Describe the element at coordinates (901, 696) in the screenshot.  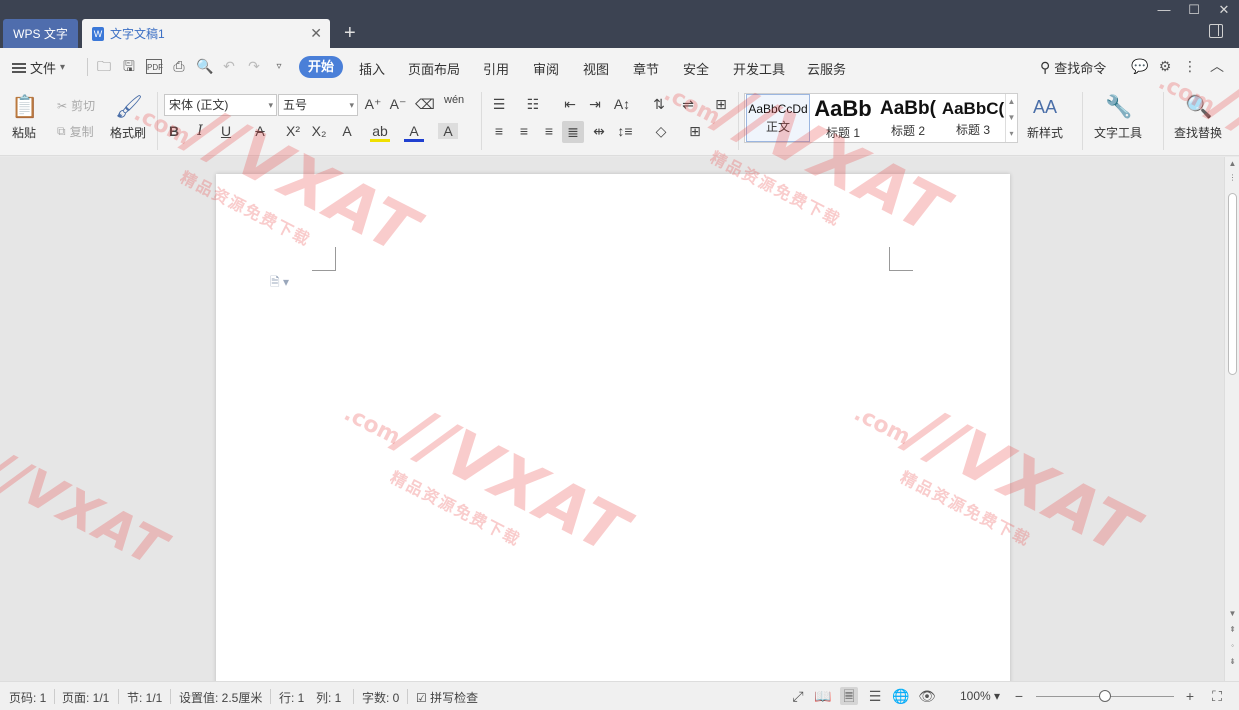
I see `web-view-icon: 🌐` at that location.